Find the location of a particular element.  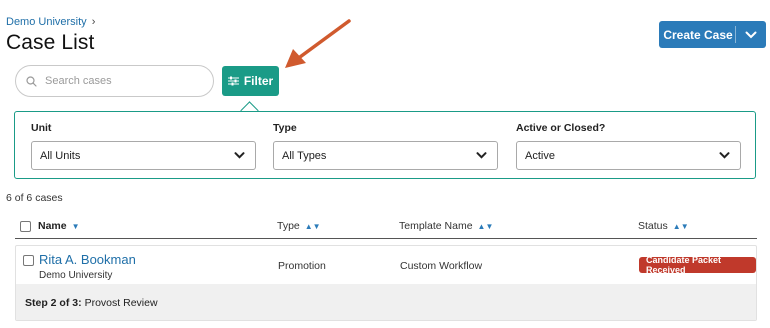

create-case-button: Create Case is located at coordinates (697, 34).